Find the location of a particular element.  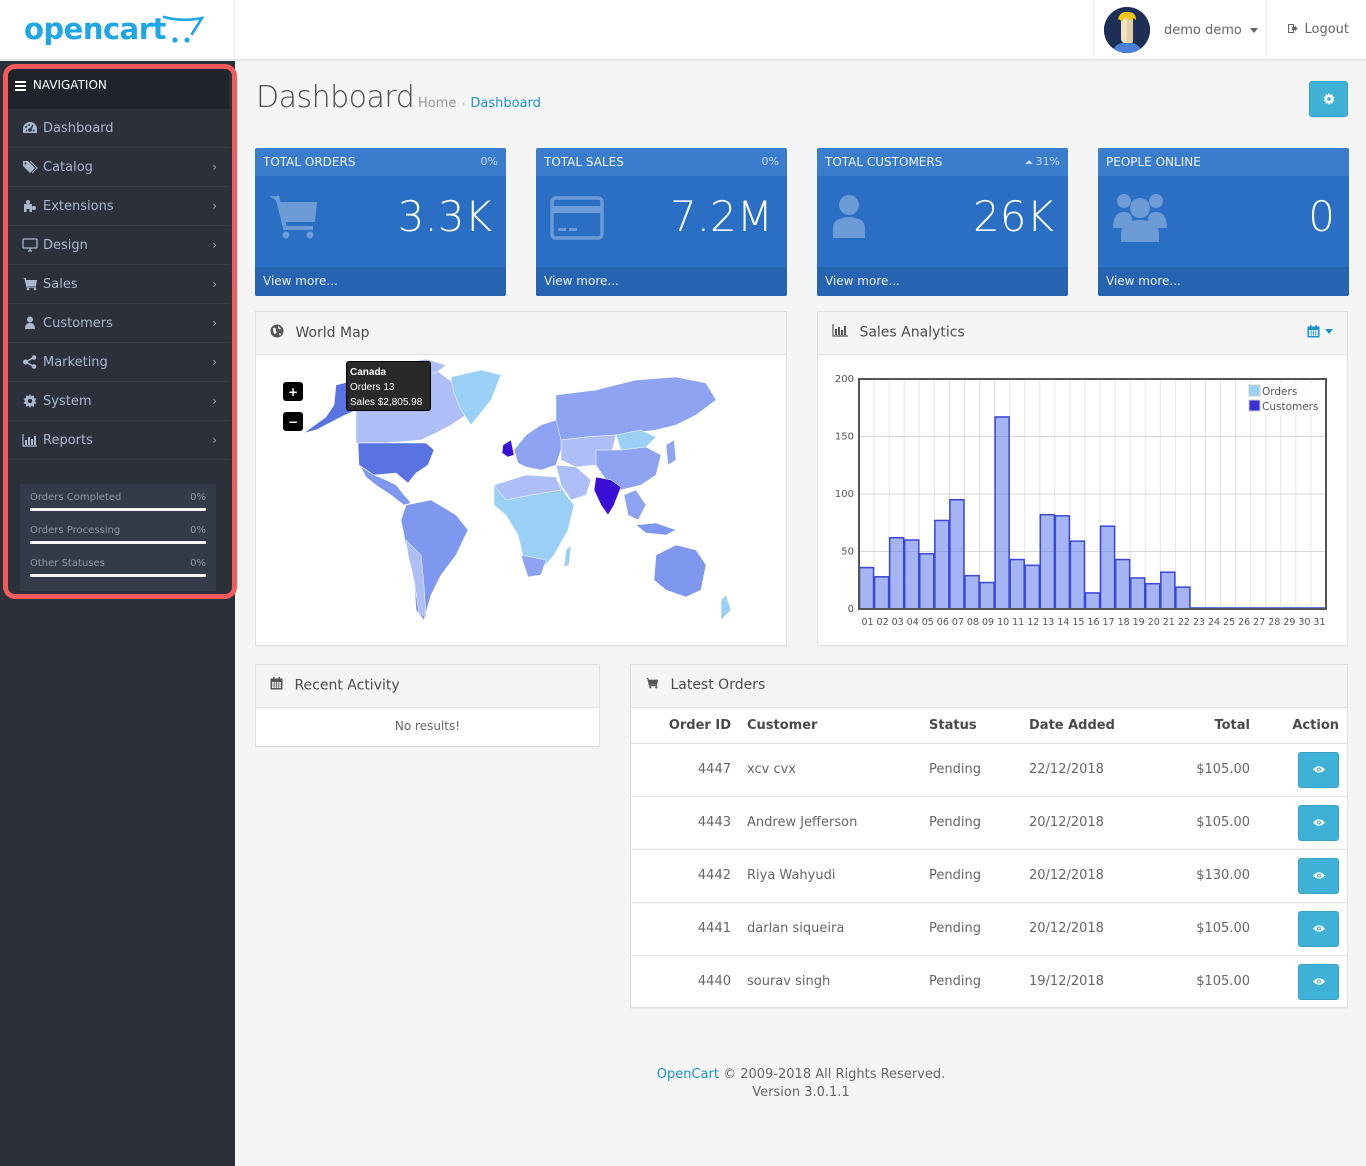

map-zoom-out-button: − is located at coordinates (293, 421).